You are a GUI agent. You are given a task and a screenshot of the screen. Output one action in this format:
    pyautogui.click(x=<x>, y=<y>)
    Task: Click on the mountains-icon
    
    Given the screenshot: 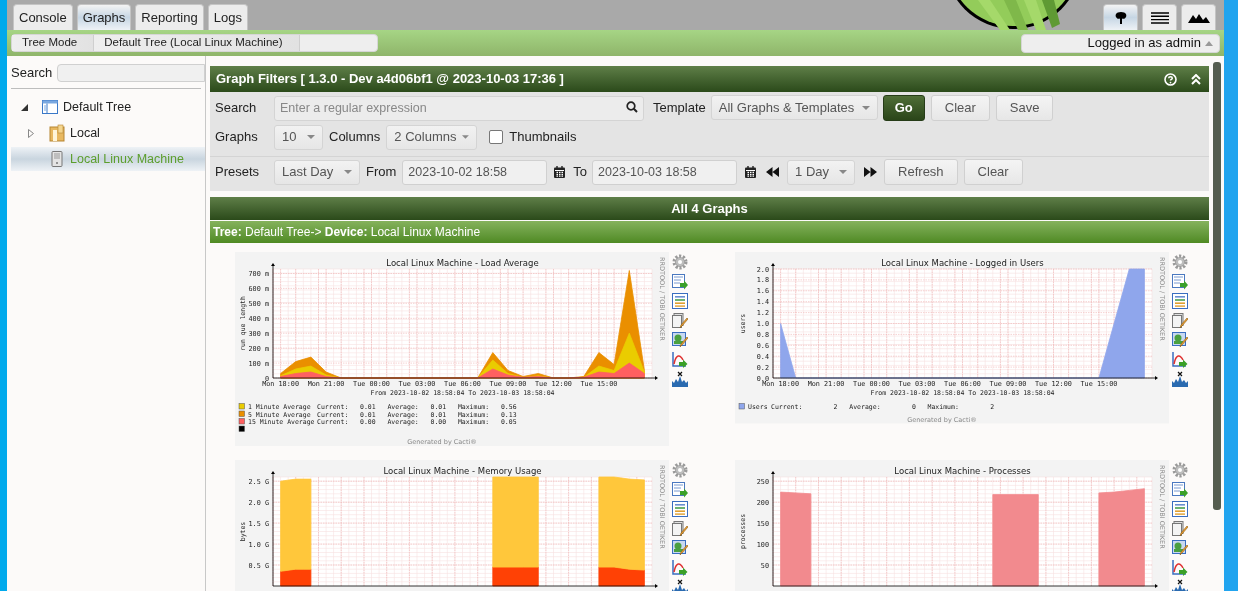 What is the action you would take?
    pyautogui.click(x=1198, y=17)
    